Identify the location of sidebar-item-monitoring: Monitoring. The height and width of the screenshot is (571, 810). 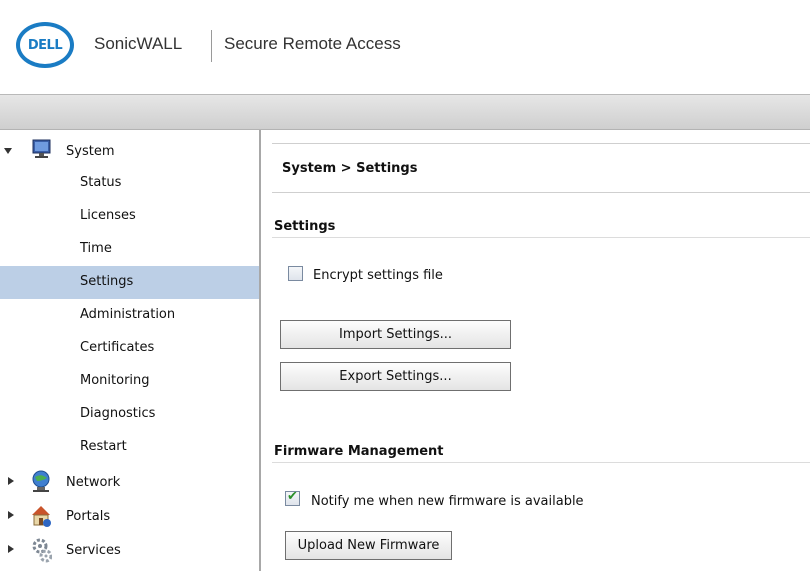
(129, 381).